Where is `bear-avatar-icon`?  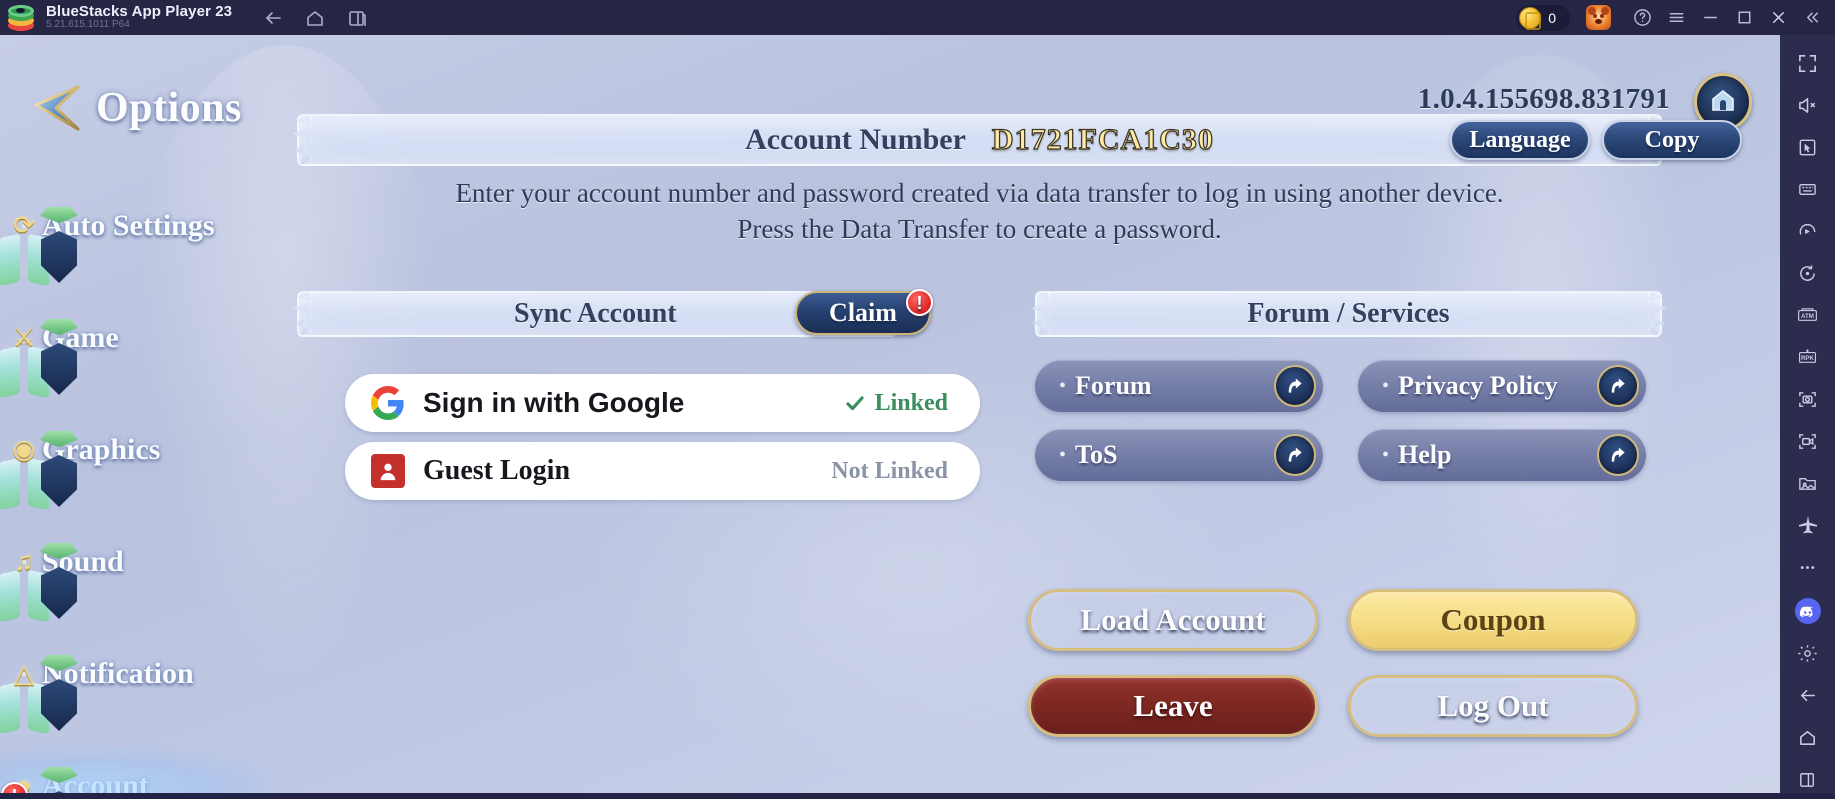 bear-avatar-icon is located at coordinates (1598, 17).